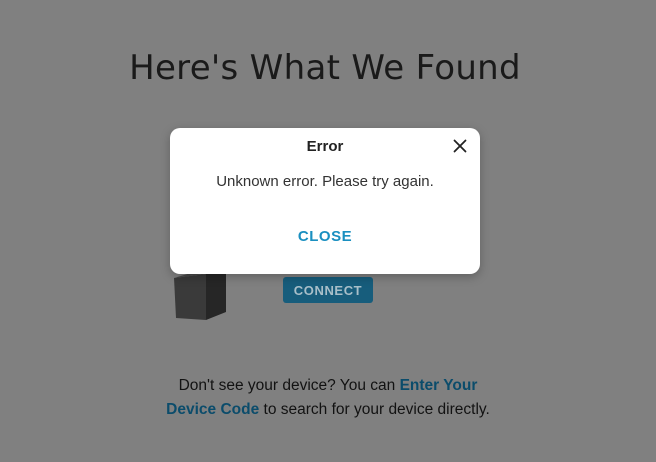 The width and height of the screenshot is (656, 462). Describe the element at coordinates (325, 68) in the screenshot. I see `page-title: Here's What We Found` at that location.